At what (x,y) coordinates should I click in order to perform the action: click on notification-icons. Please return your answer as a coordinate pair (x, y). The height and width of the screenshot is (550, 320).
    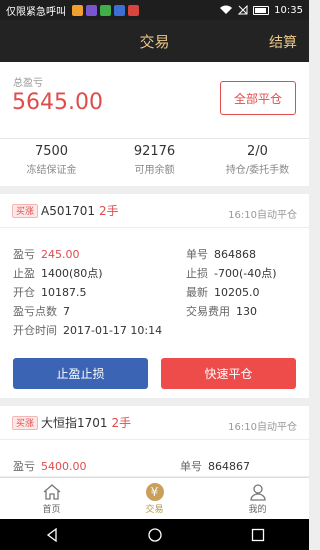
    Looking at the image, I should click on (105, 10).